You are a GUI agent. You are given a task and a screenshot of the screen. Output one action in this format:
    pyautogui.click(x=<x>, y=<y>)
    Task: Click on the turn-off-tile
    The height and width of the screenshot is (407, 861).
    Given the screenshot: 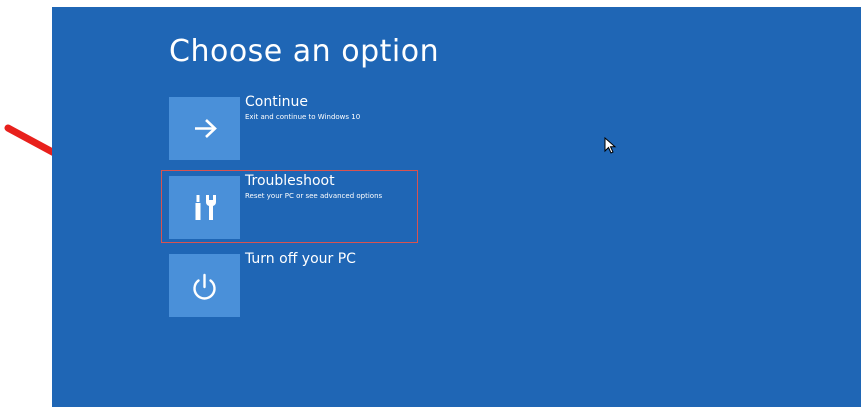 What is the action you would take?
    pyautogui.click(x=204, y=285)
    